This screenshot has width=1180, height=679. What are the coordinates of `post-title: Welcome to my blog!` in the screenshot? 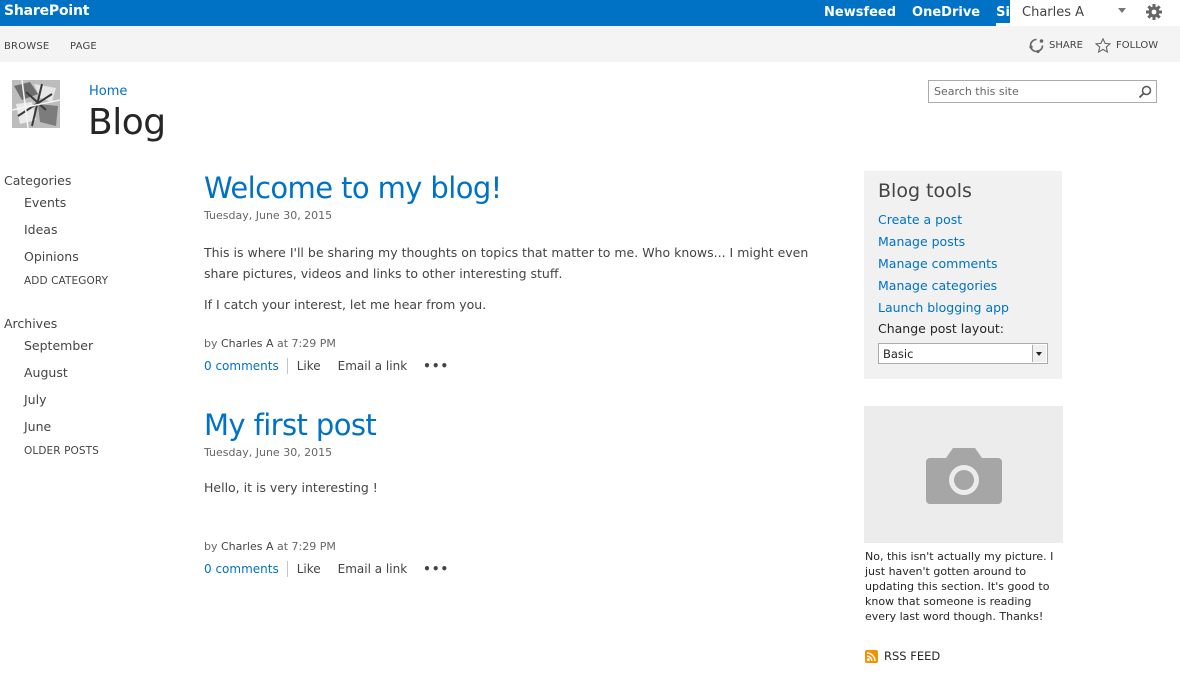 It's located at (353, 188).